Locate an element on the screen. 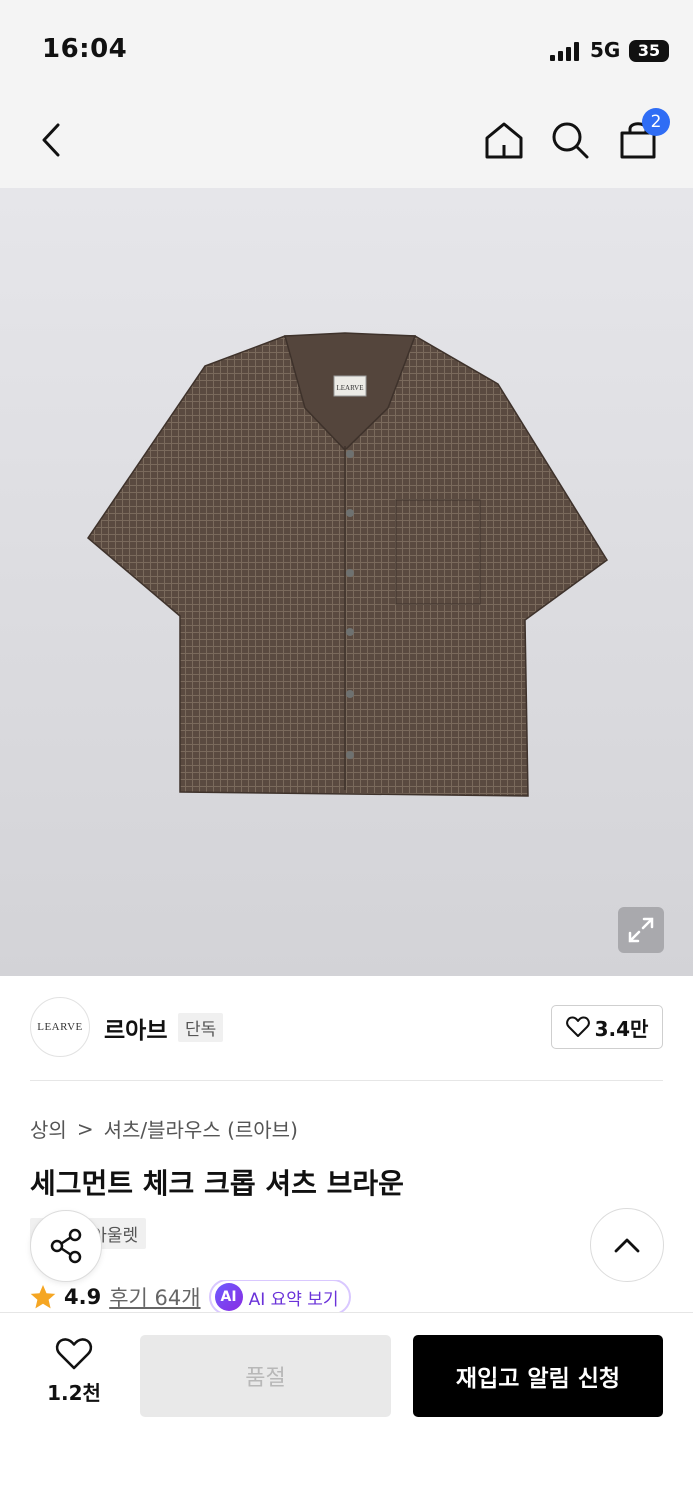  share-button is located at coordinates (66, 1246).